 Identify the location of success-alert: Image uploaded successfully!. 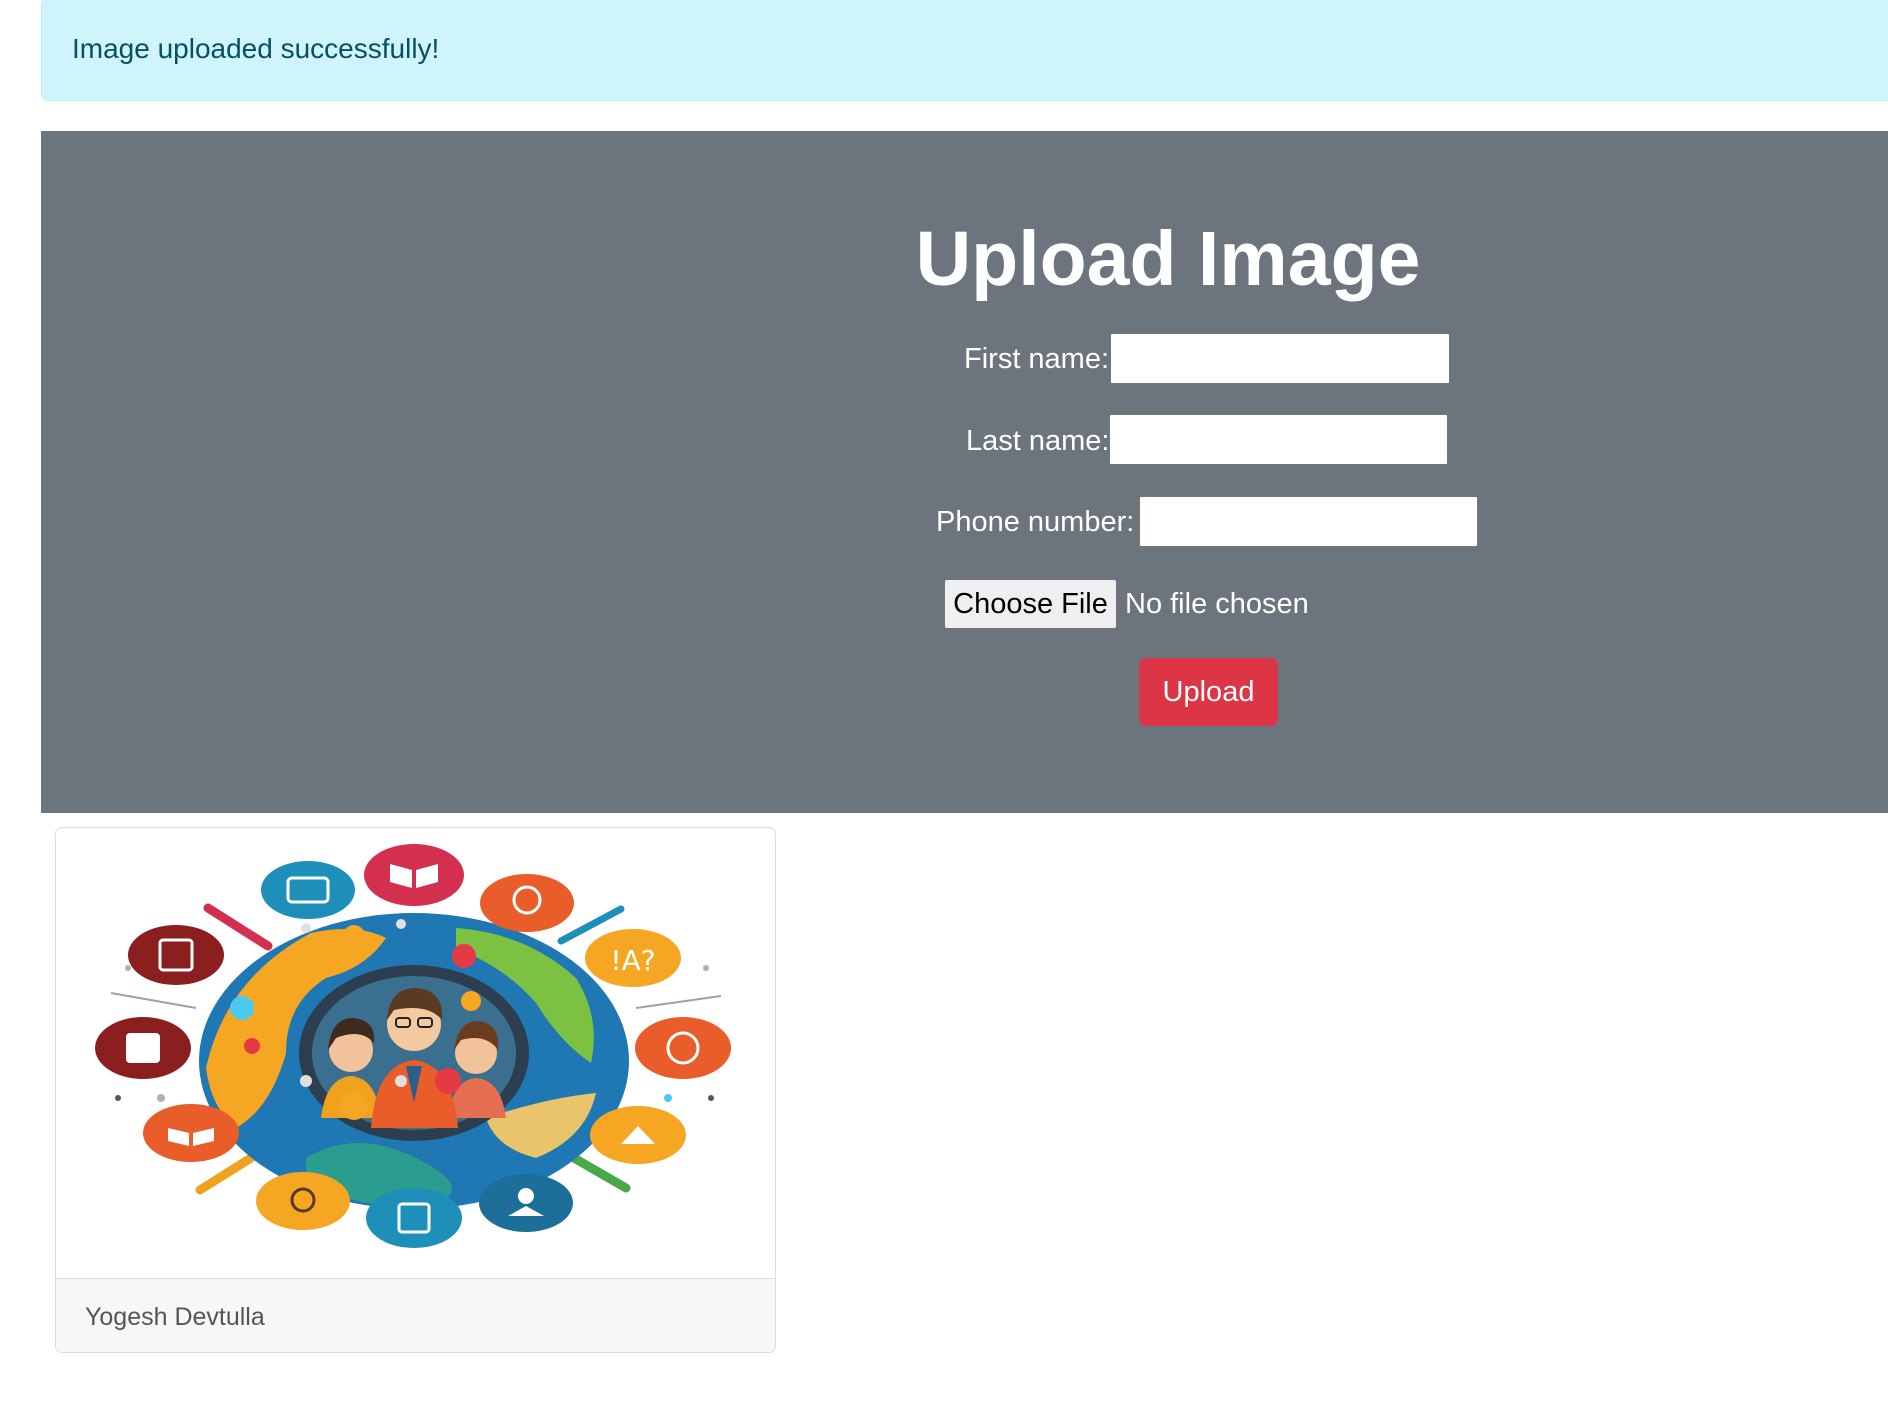
(964, 50).